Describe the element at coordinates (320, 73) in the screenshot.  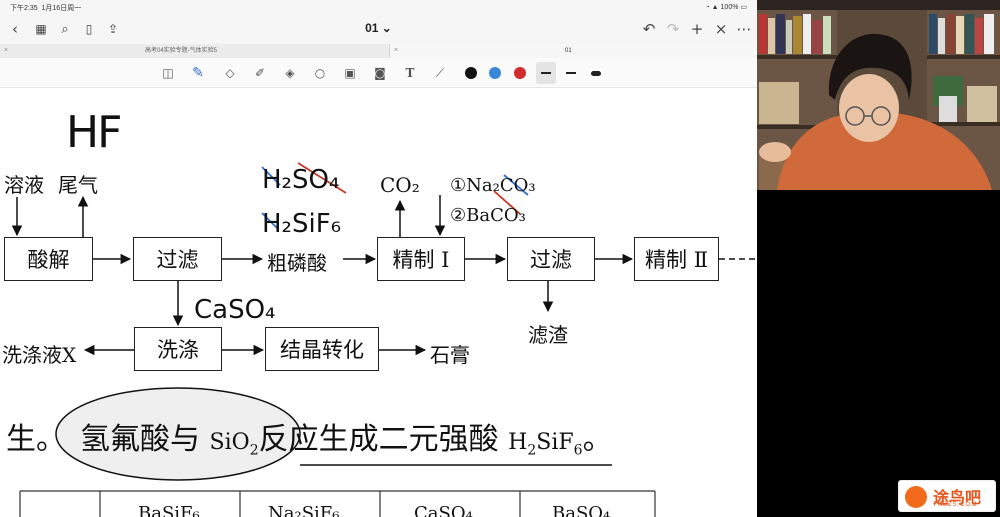
I see `lasso-icon: ○` at that location.